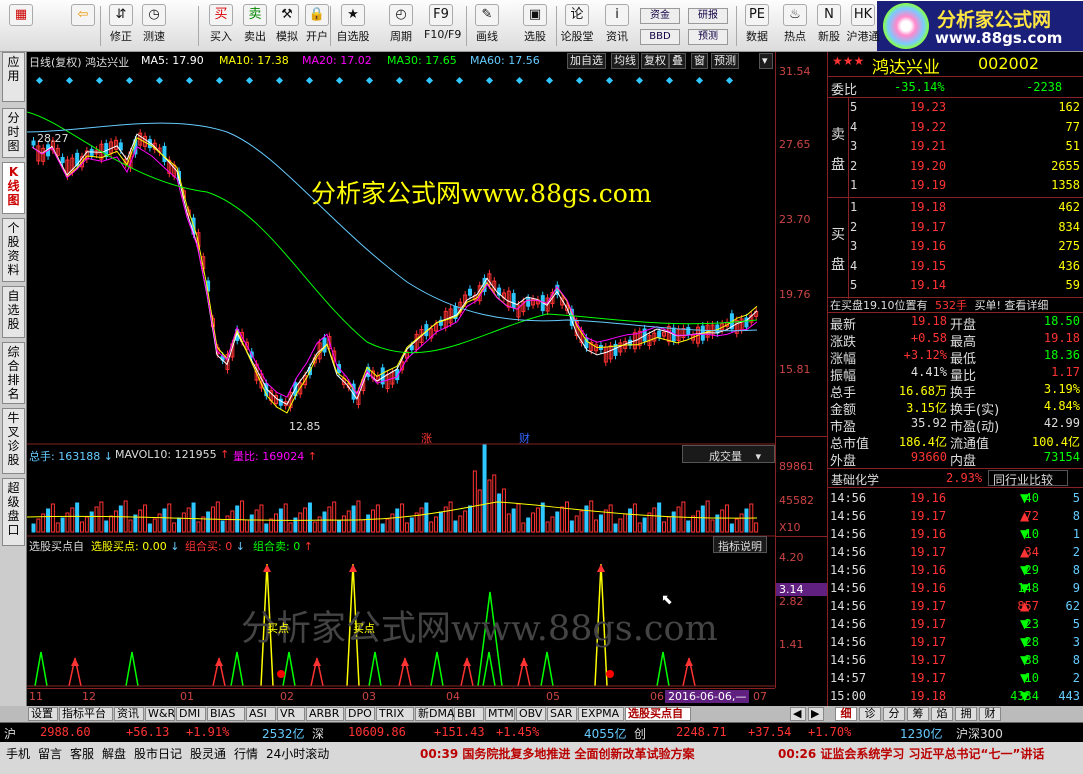  What do you see at coordinates (121, 27) in the screenshot?
I see `up-down-toolbar-button: ⇵ 修正` at bounding box center [121, 27].